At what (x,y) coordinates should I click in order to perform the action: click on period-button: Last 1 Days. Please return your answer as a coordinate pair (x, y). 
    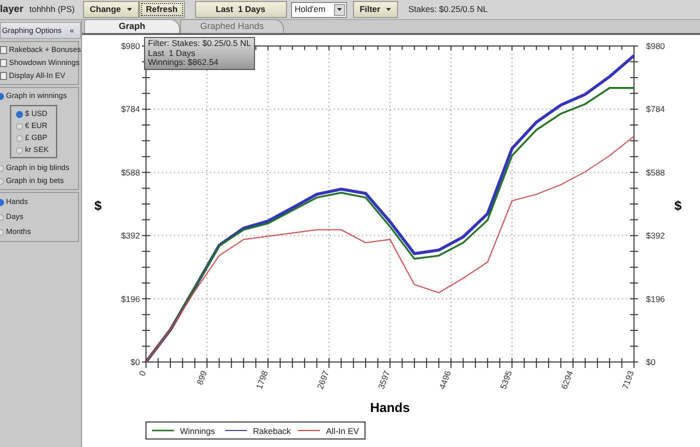
    Looking at the image, I should click on (240, 9).